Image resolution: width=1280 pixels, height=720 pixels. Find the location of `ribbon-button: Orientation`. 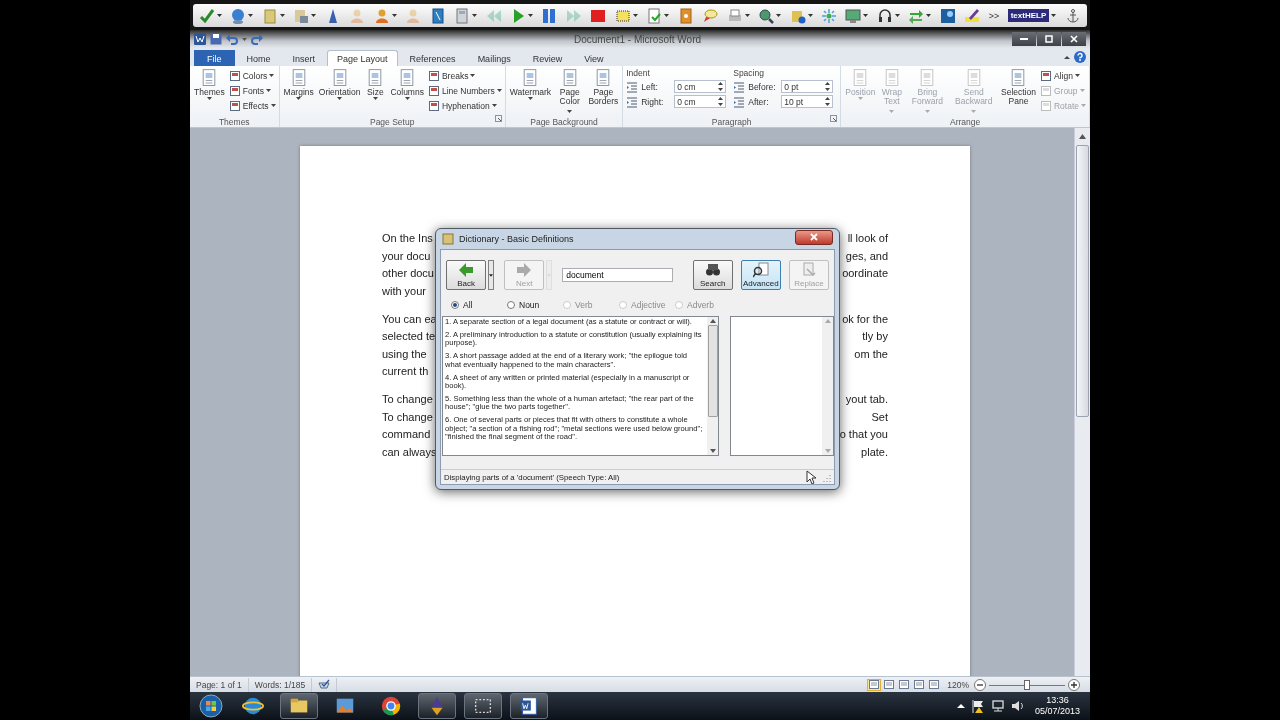

ribbon-button: Orientation is located at coordinates (339, 91).